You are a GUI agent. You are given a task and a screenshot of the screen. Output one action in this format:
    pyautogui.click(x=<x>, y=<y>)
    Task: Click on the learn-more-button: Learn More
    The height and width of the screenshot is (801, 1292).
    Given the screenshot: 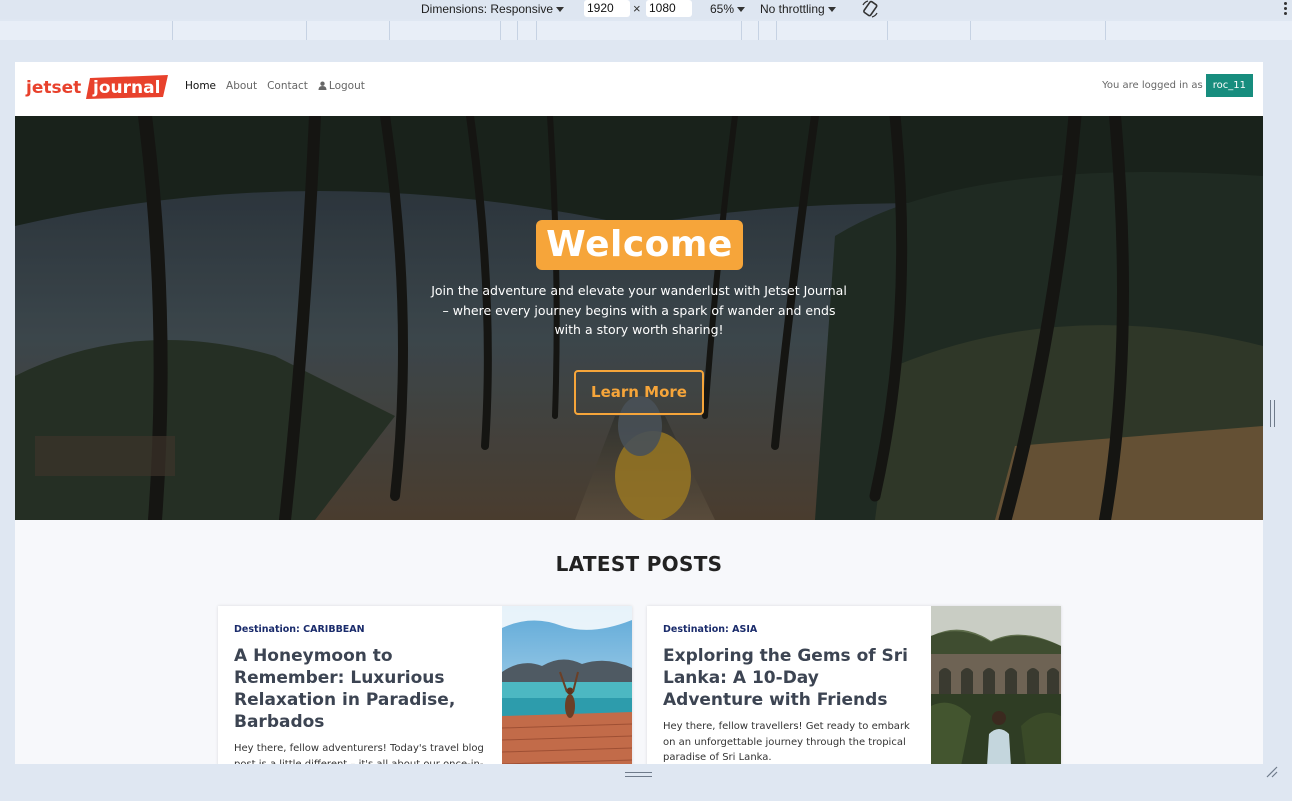 What is the action you would take?
    pyautogui.click(x=639, y=392)
    